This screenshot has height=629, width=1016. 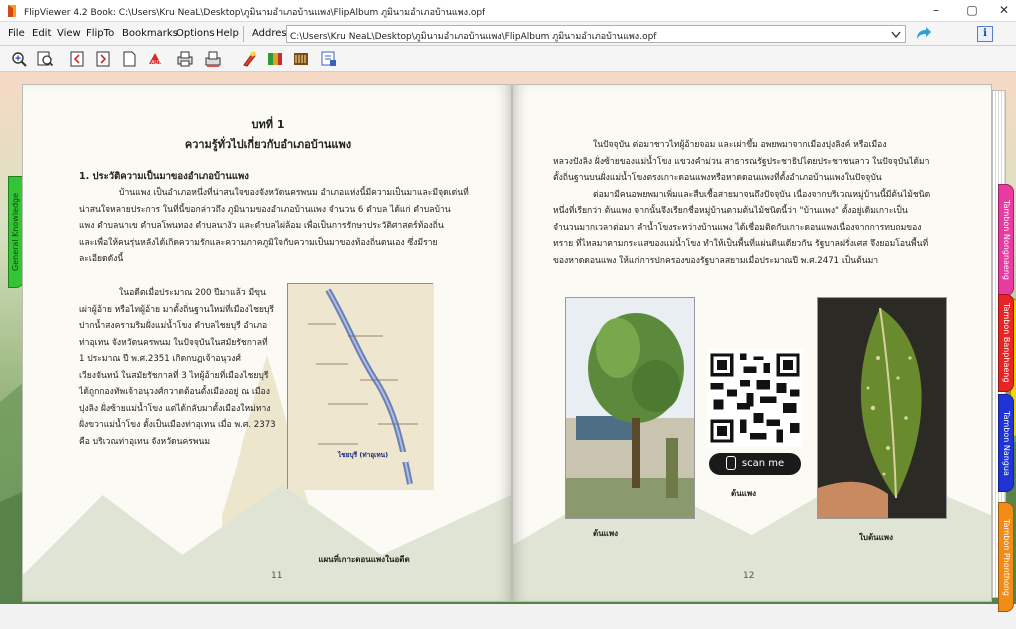 What do you see at coordinates (923, 34) in the screenshot?
I see `go-arrow-icon` at bounding box center [923, 34].